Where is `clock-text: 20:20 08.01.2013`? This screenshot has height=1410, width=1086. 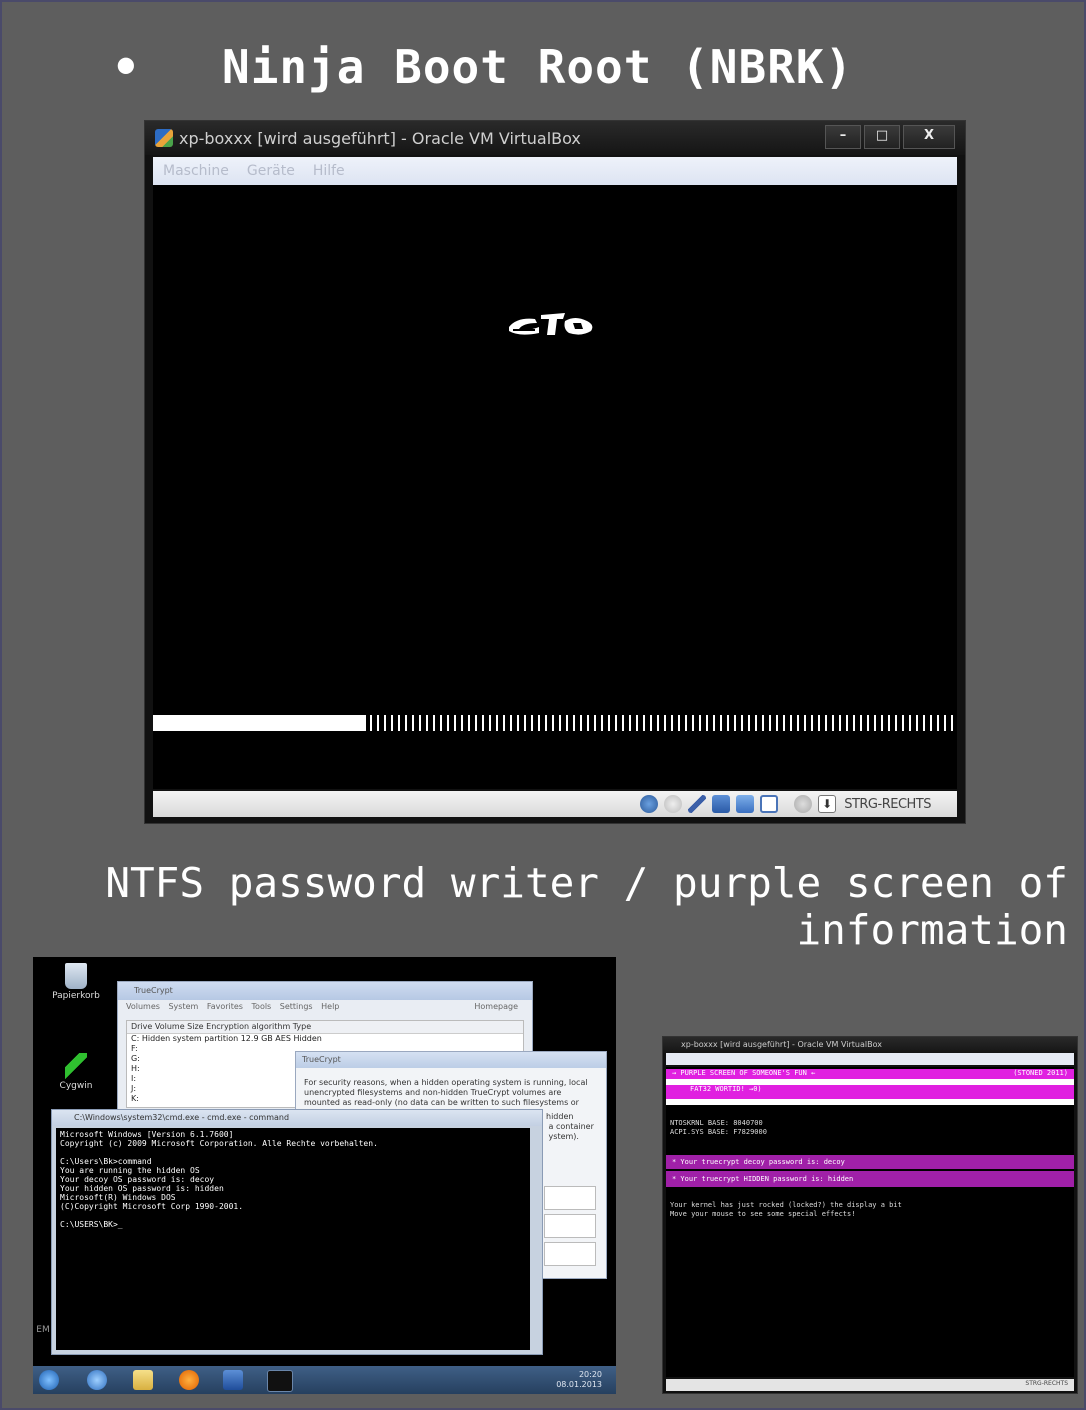 clock-text: 20:20 08.01.2013 is located at coordinates (579, 1379).